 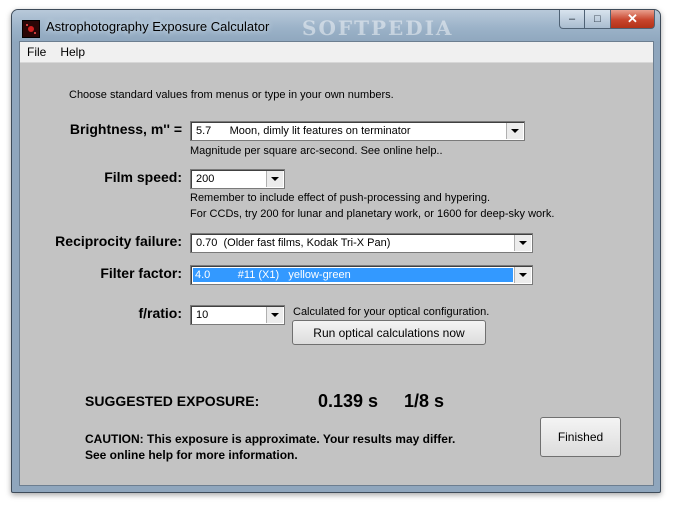 What do you see at coordinates (125, 129) in the screenshot?
I see `brightness-label: Brightness, m'' =` at bounding box center [125, 129].